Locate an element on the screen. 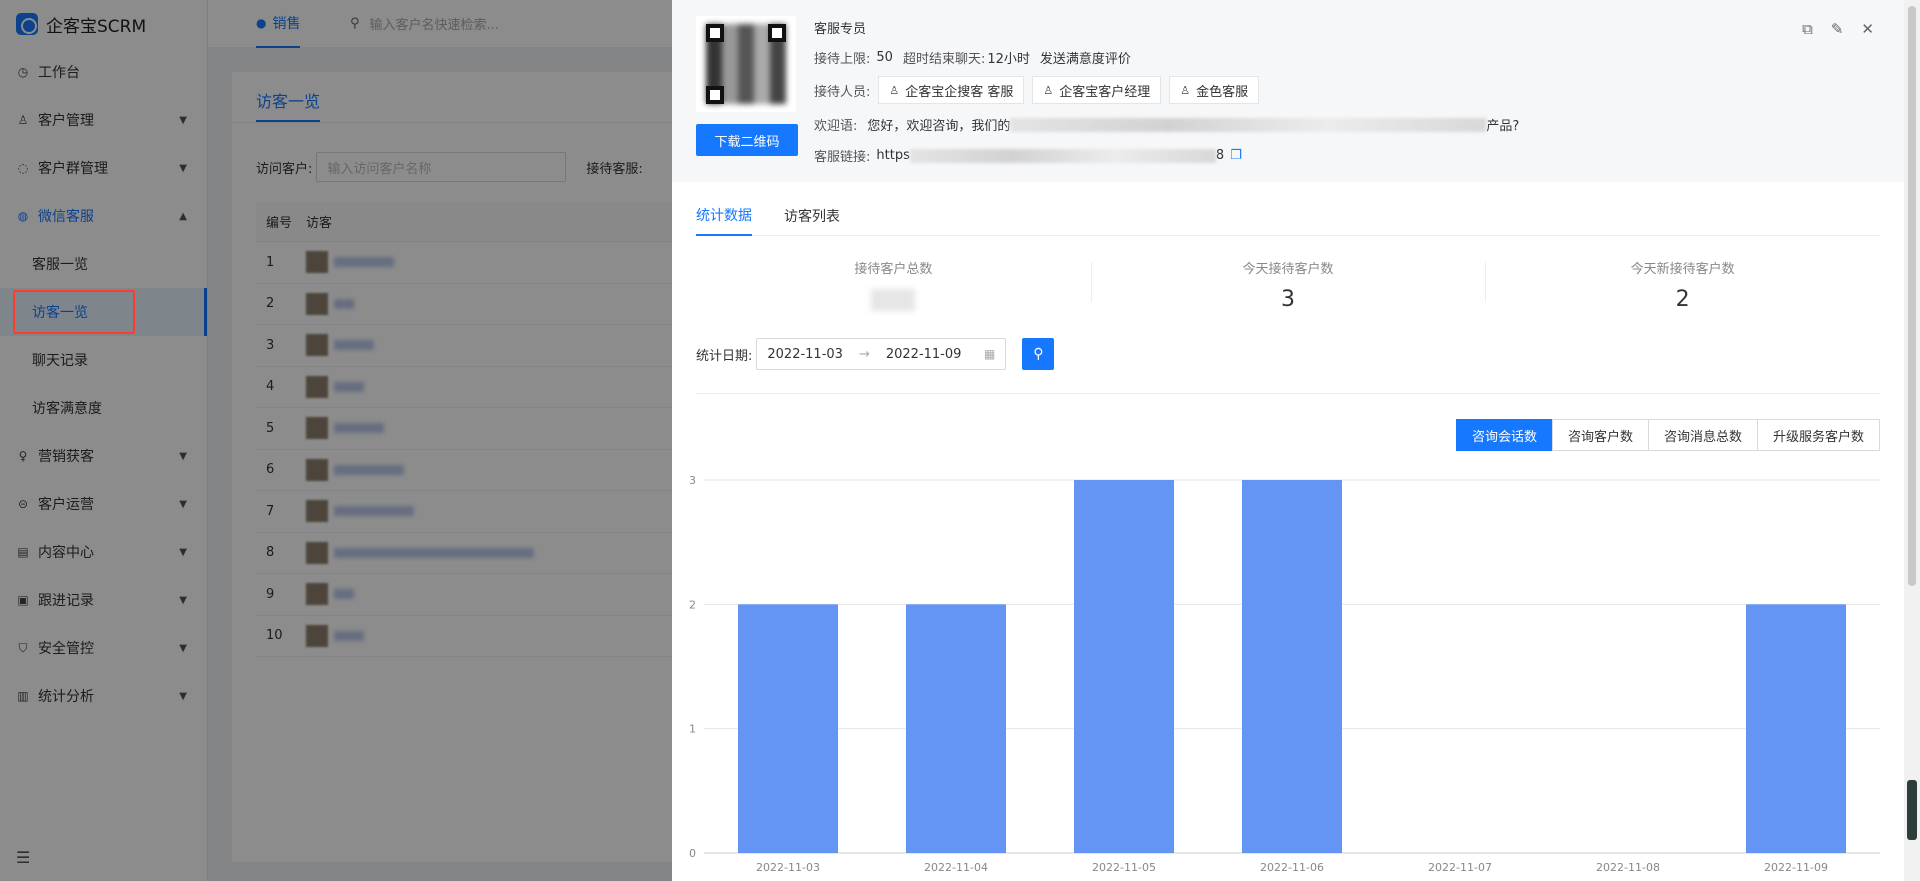 The height and width of the screenshot is (881, 1920). welcome-text-prefix: 您好，欢迎咨询，我们的 is located at coordinates (939, 126).